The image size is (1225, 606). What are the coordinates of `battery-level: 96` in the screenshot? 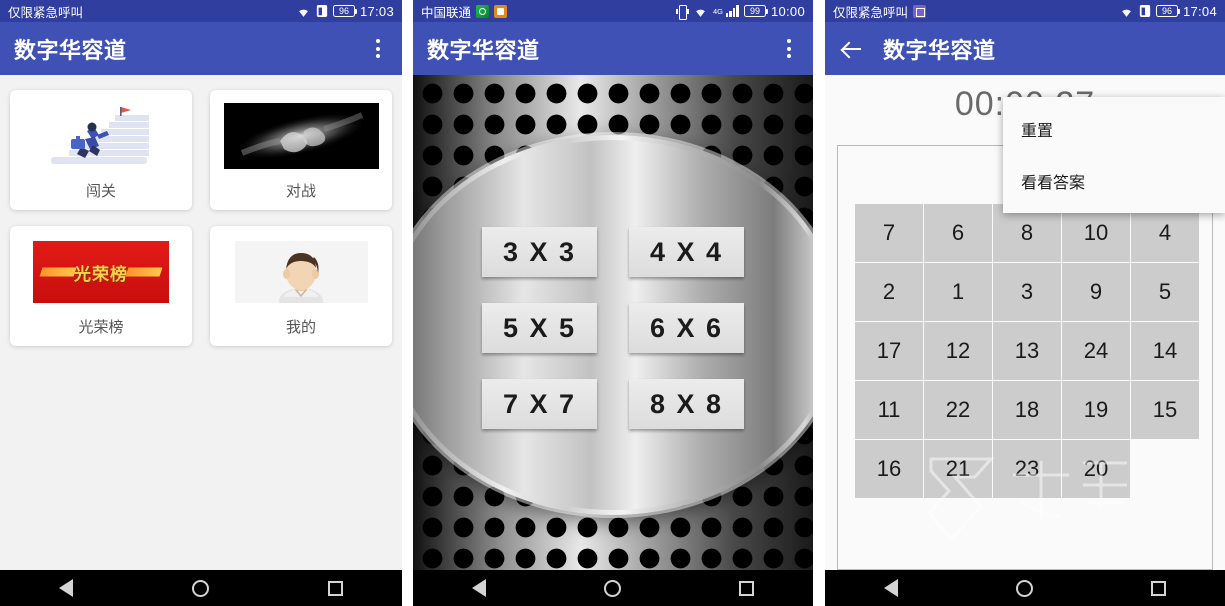 It's located at (1166, 10).